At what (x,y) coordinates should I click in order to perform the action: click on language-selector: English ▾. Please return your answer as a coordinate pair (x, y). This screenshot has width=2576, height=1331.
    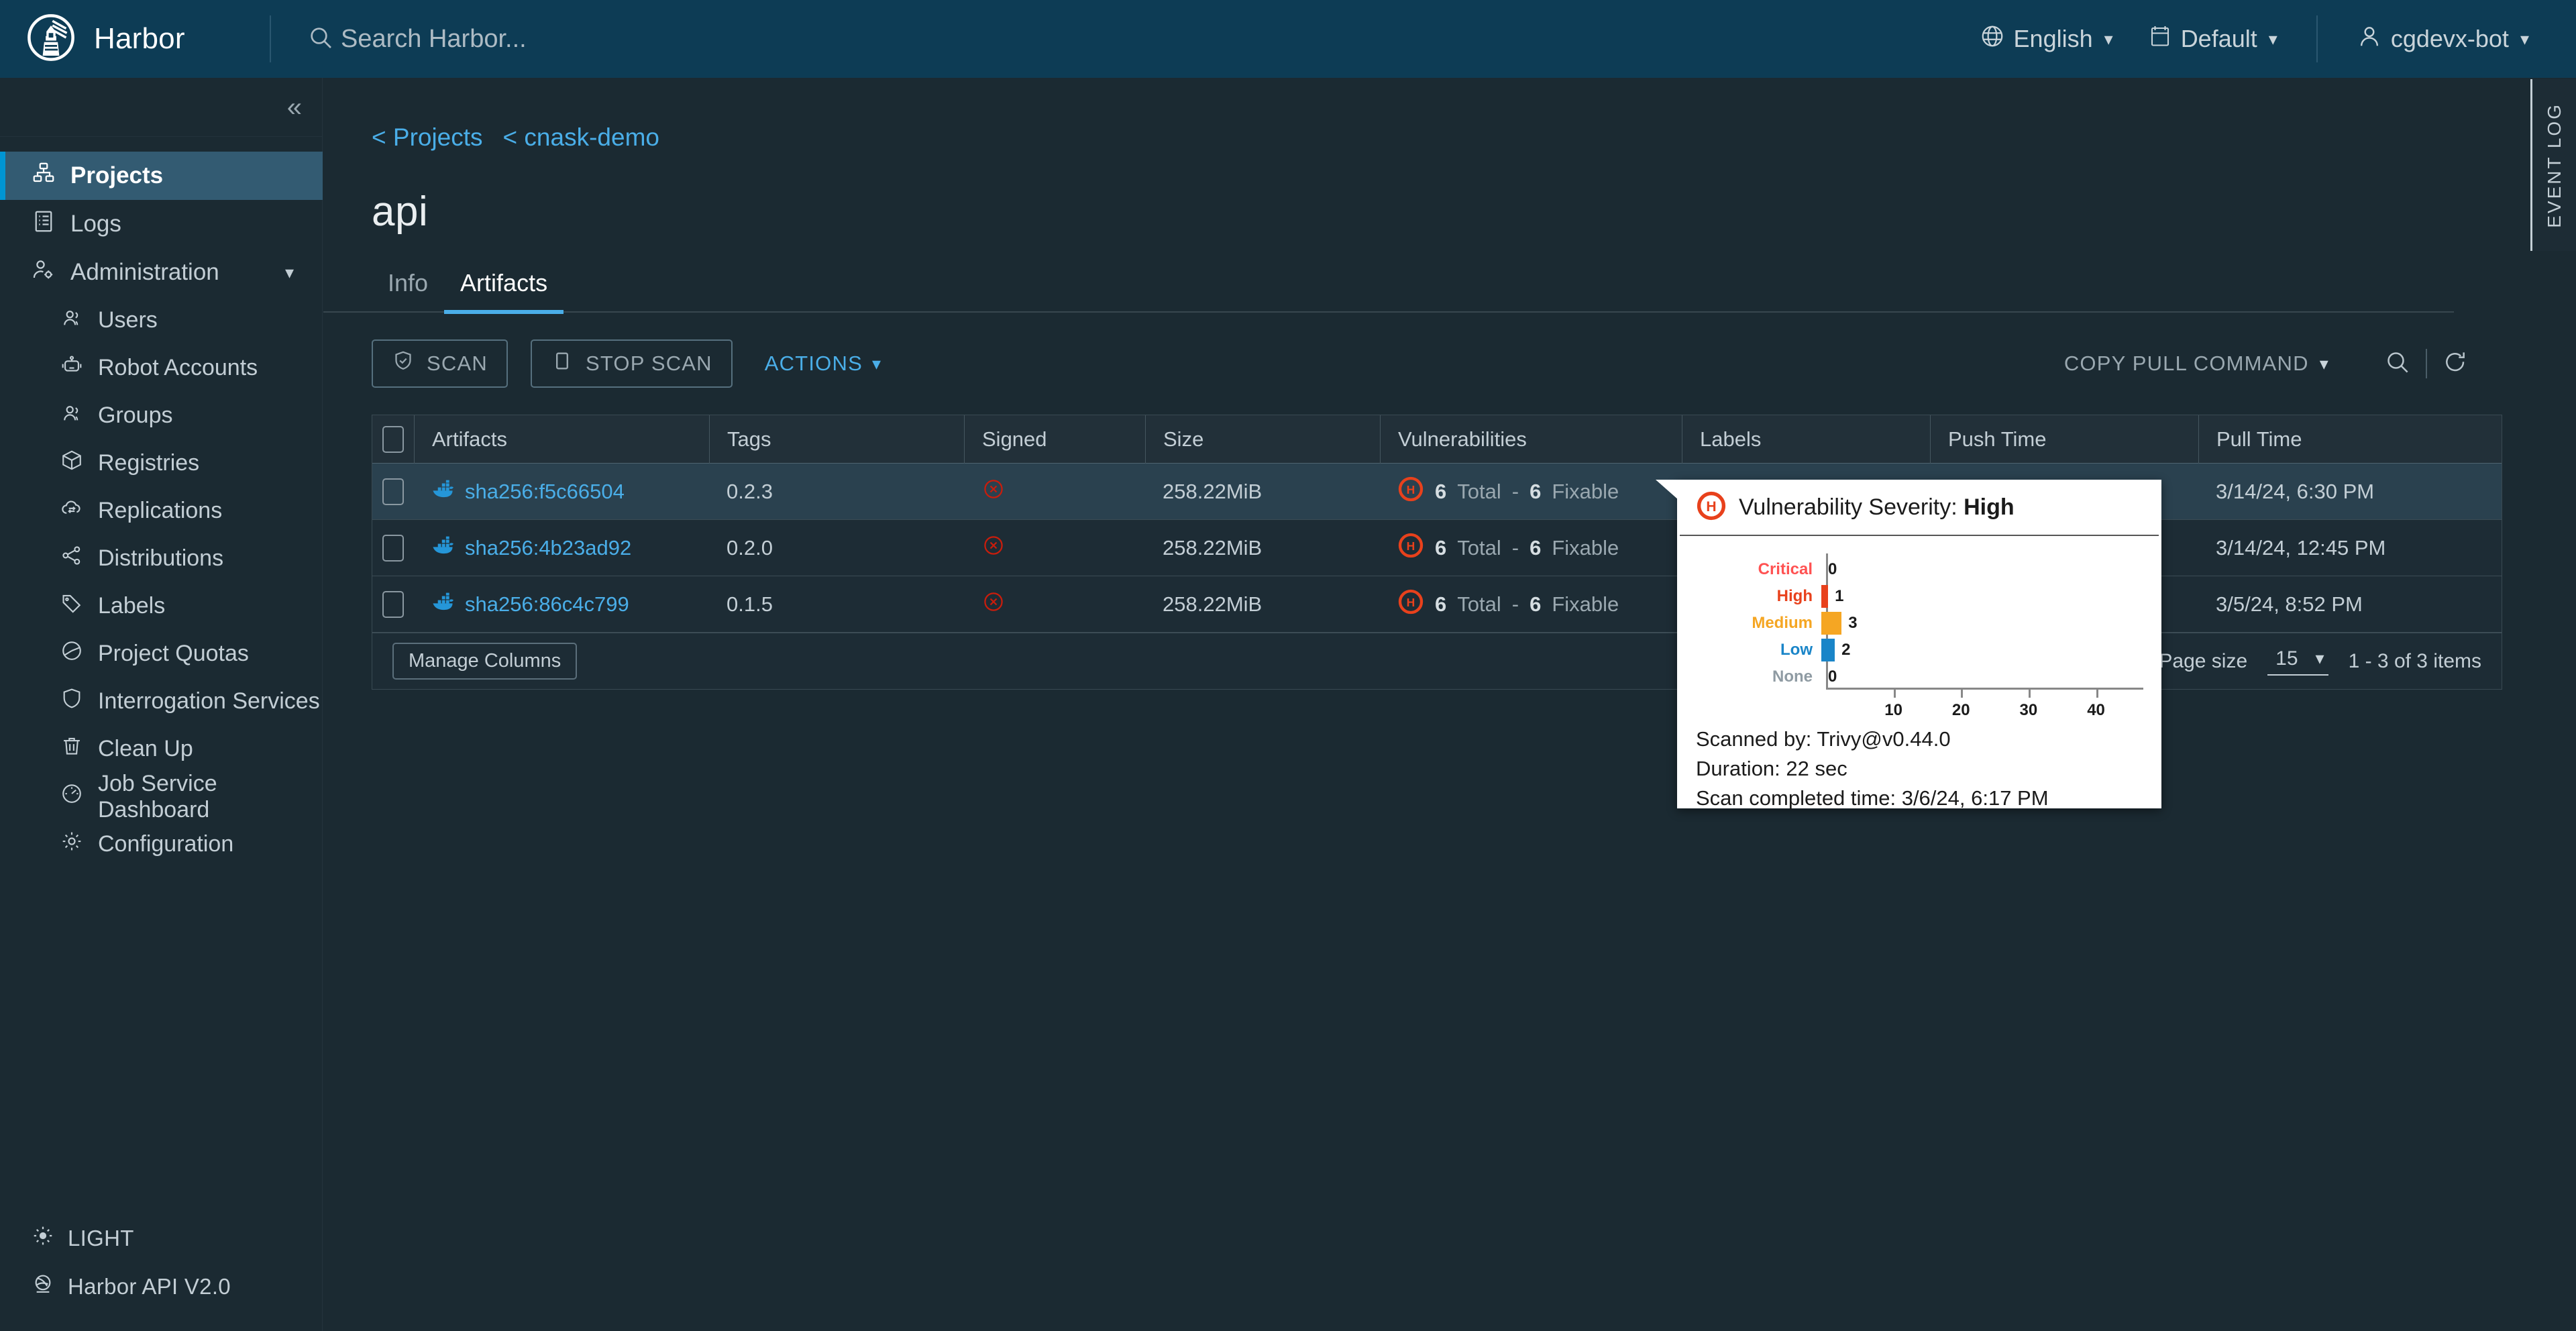
    Looking at the image, I should click on (2046, 39).